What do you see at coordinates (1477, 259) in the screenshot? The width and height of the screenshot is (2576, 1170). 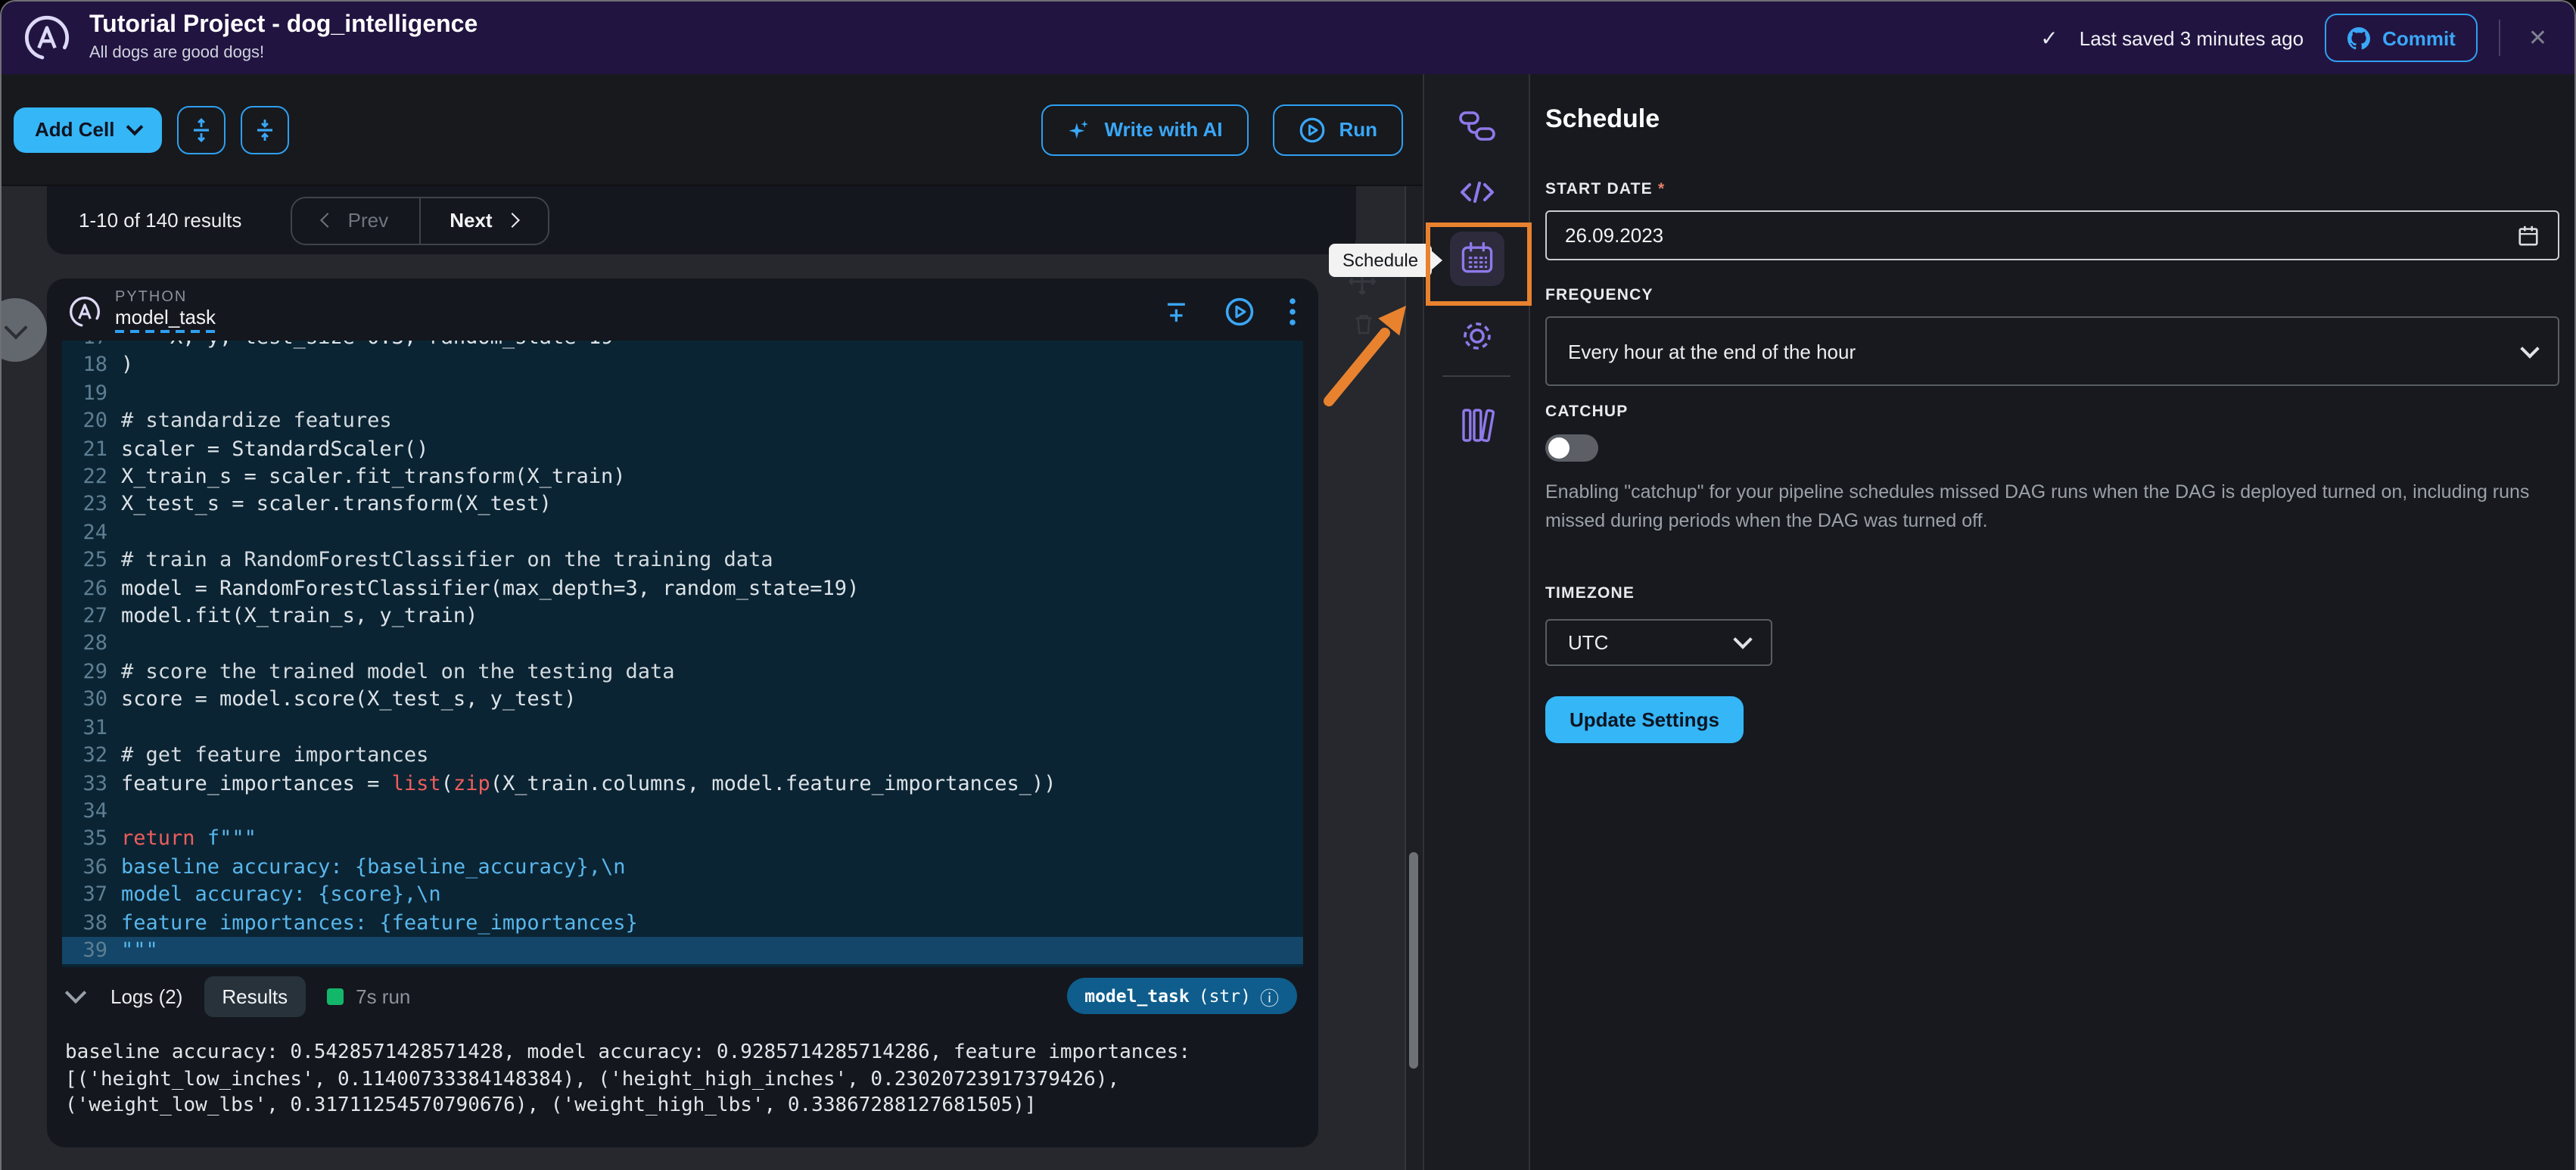 I see `sidebar-item-schedule` at bounding box center [1477, 259].